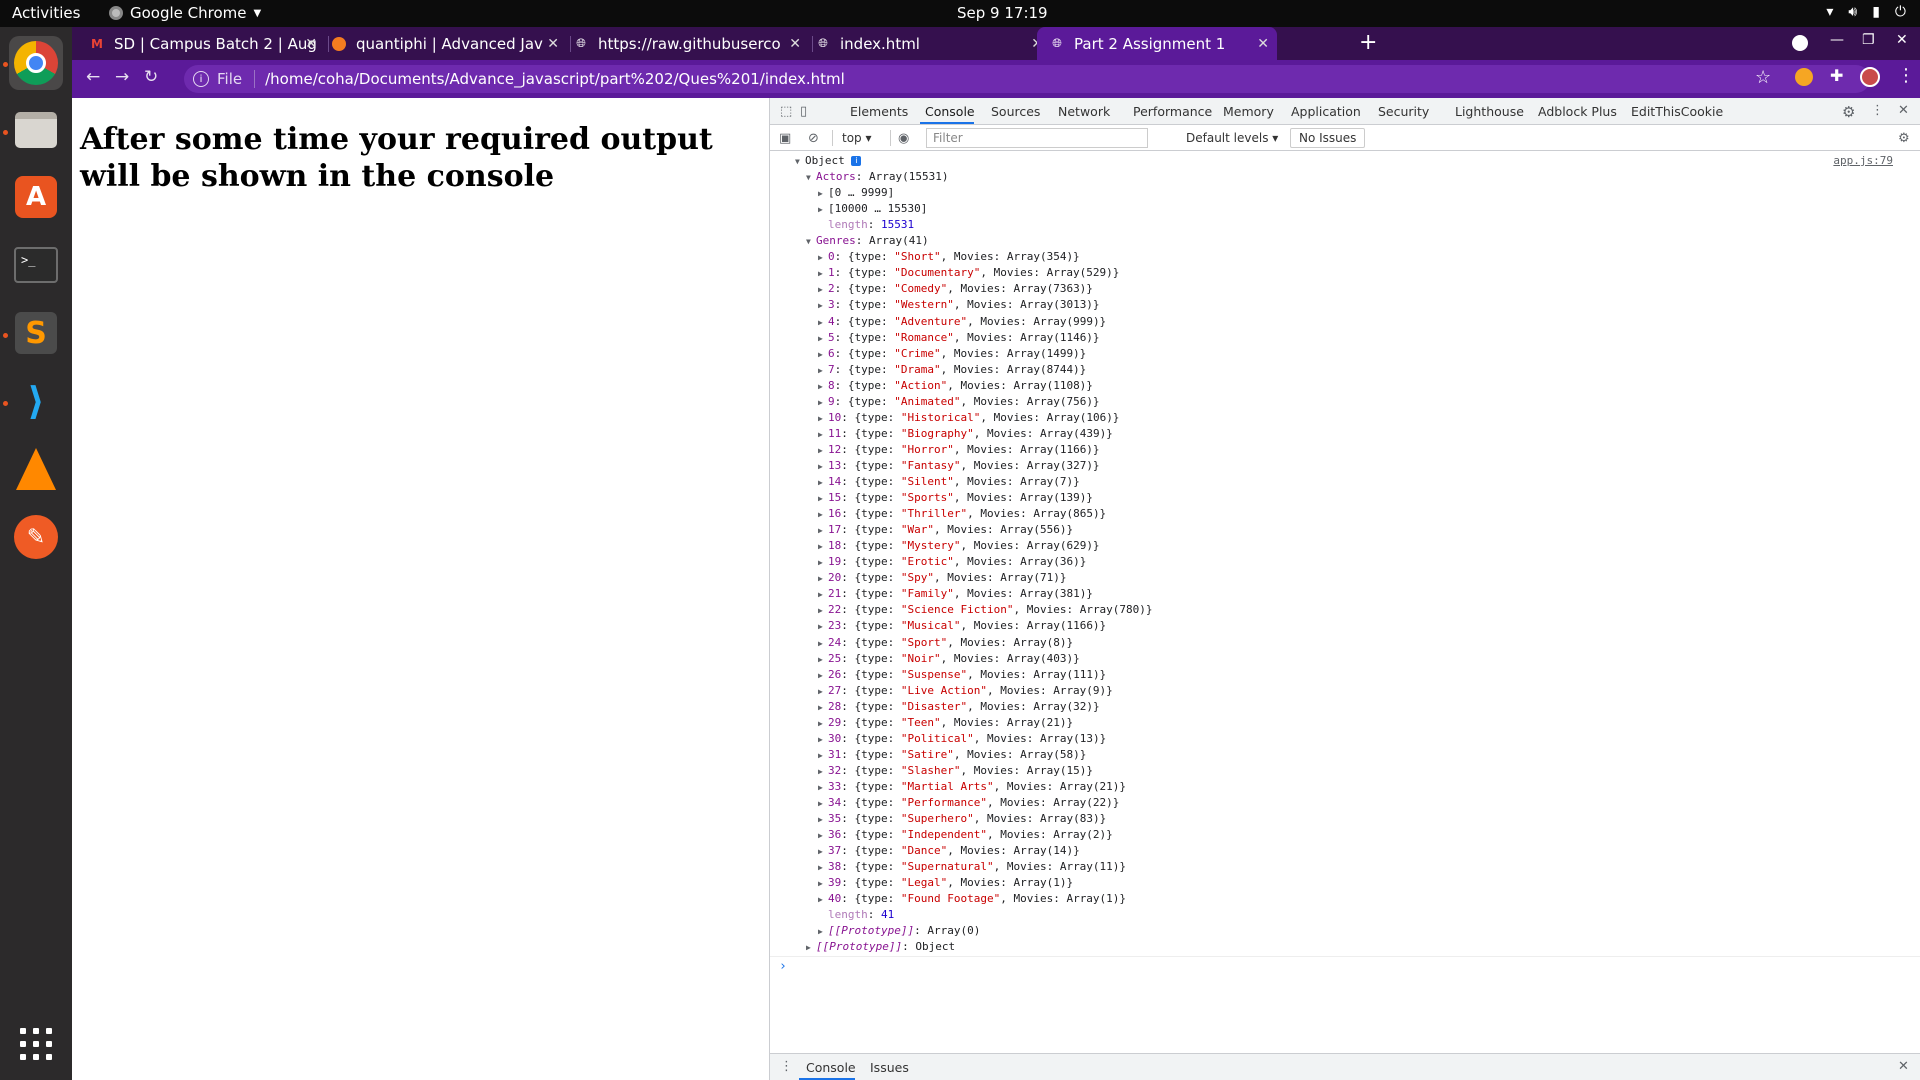  What do you see at coordinates (831, 1067) in the screenshot?
I see `drawer-tab-console: Console` at bounding box center [831, 1067].